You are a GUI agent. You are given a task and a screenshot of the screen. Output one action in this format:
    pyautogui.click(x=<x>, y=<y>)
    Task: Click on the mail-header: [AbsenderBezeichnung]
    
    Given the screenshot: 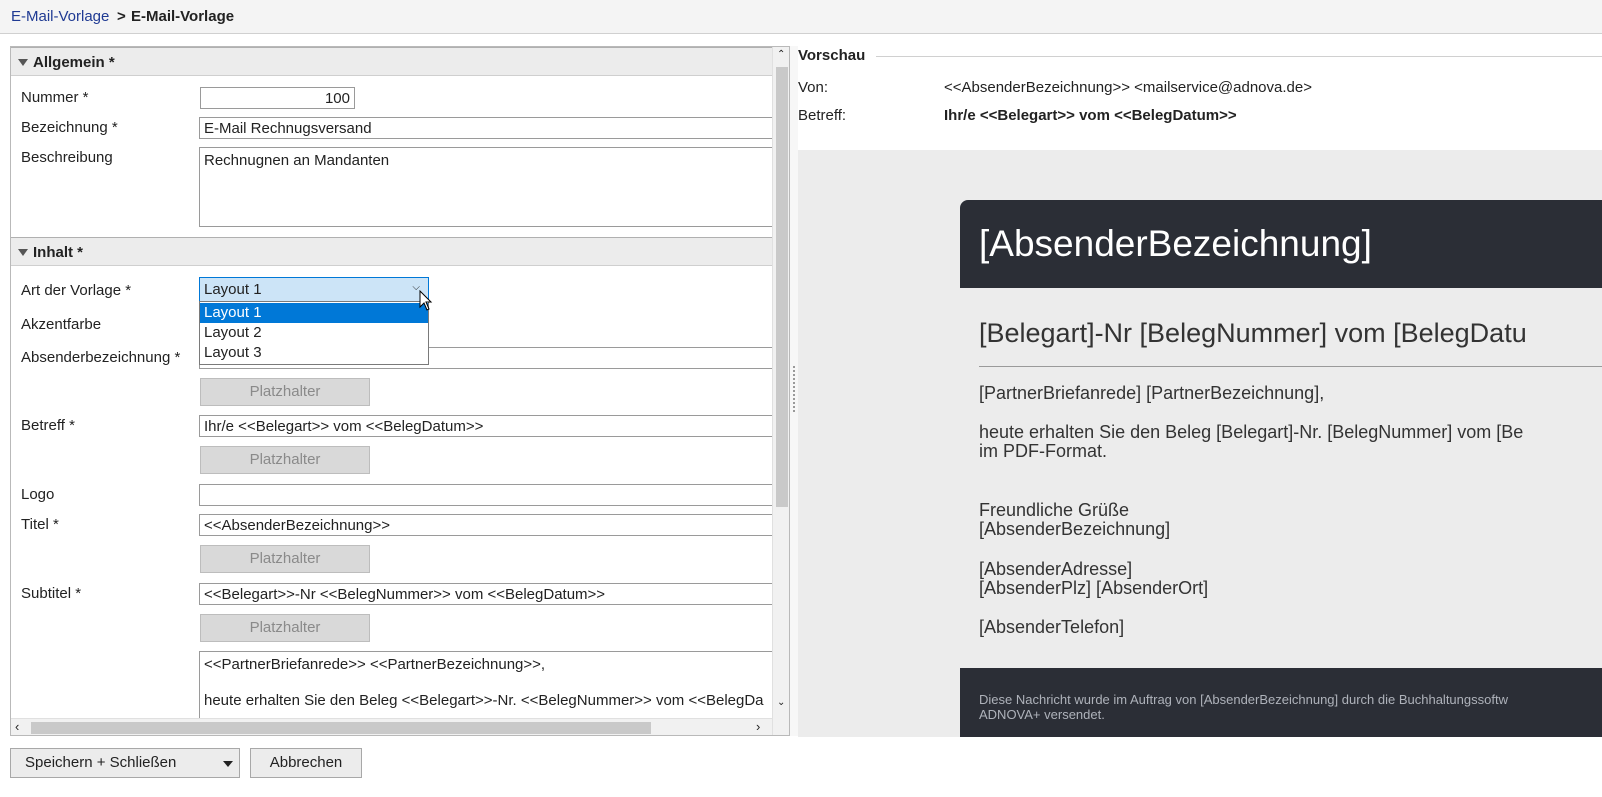 What is the action you would take?
    pyautogui.click(x=1281, y=244)
    